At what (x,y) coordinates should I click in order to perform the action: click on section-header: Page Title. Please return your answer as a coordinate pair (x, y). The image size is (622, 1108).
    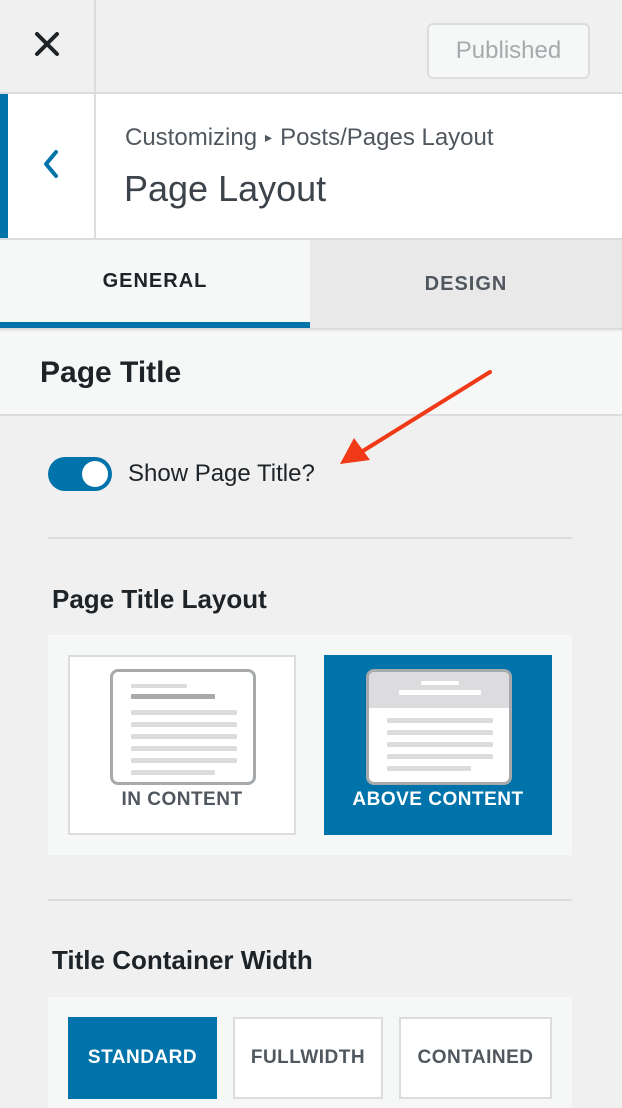
    Looking at the image, I should click on (311, 374).